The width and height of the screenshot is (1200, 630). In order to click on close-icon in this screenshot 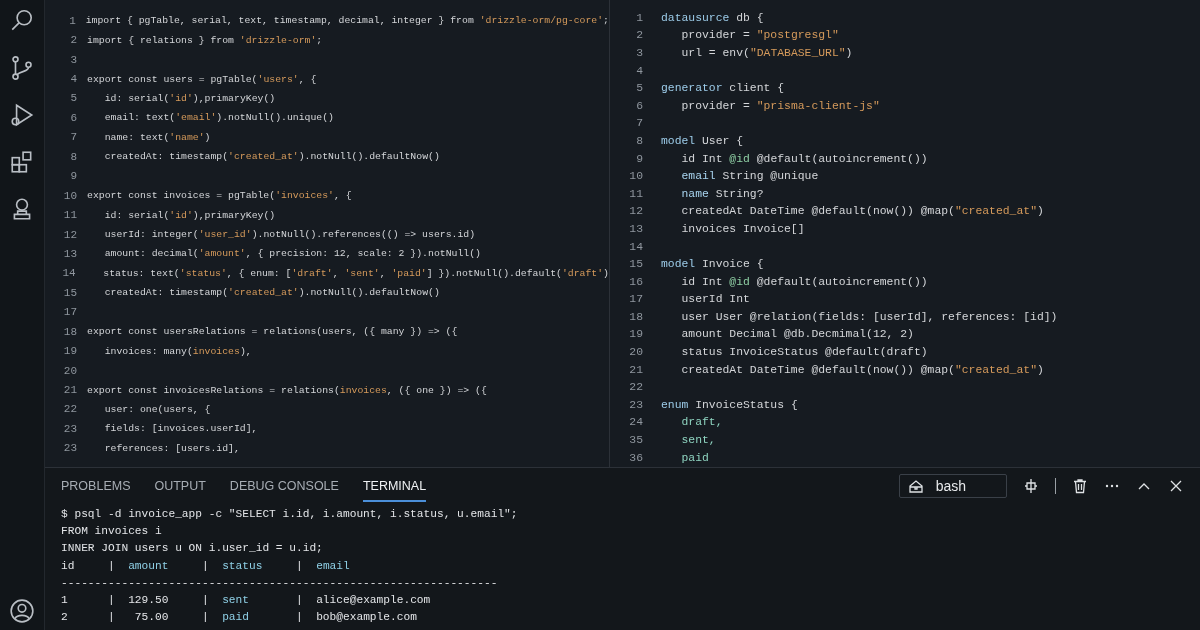, I will do `click(1176, 486)`.